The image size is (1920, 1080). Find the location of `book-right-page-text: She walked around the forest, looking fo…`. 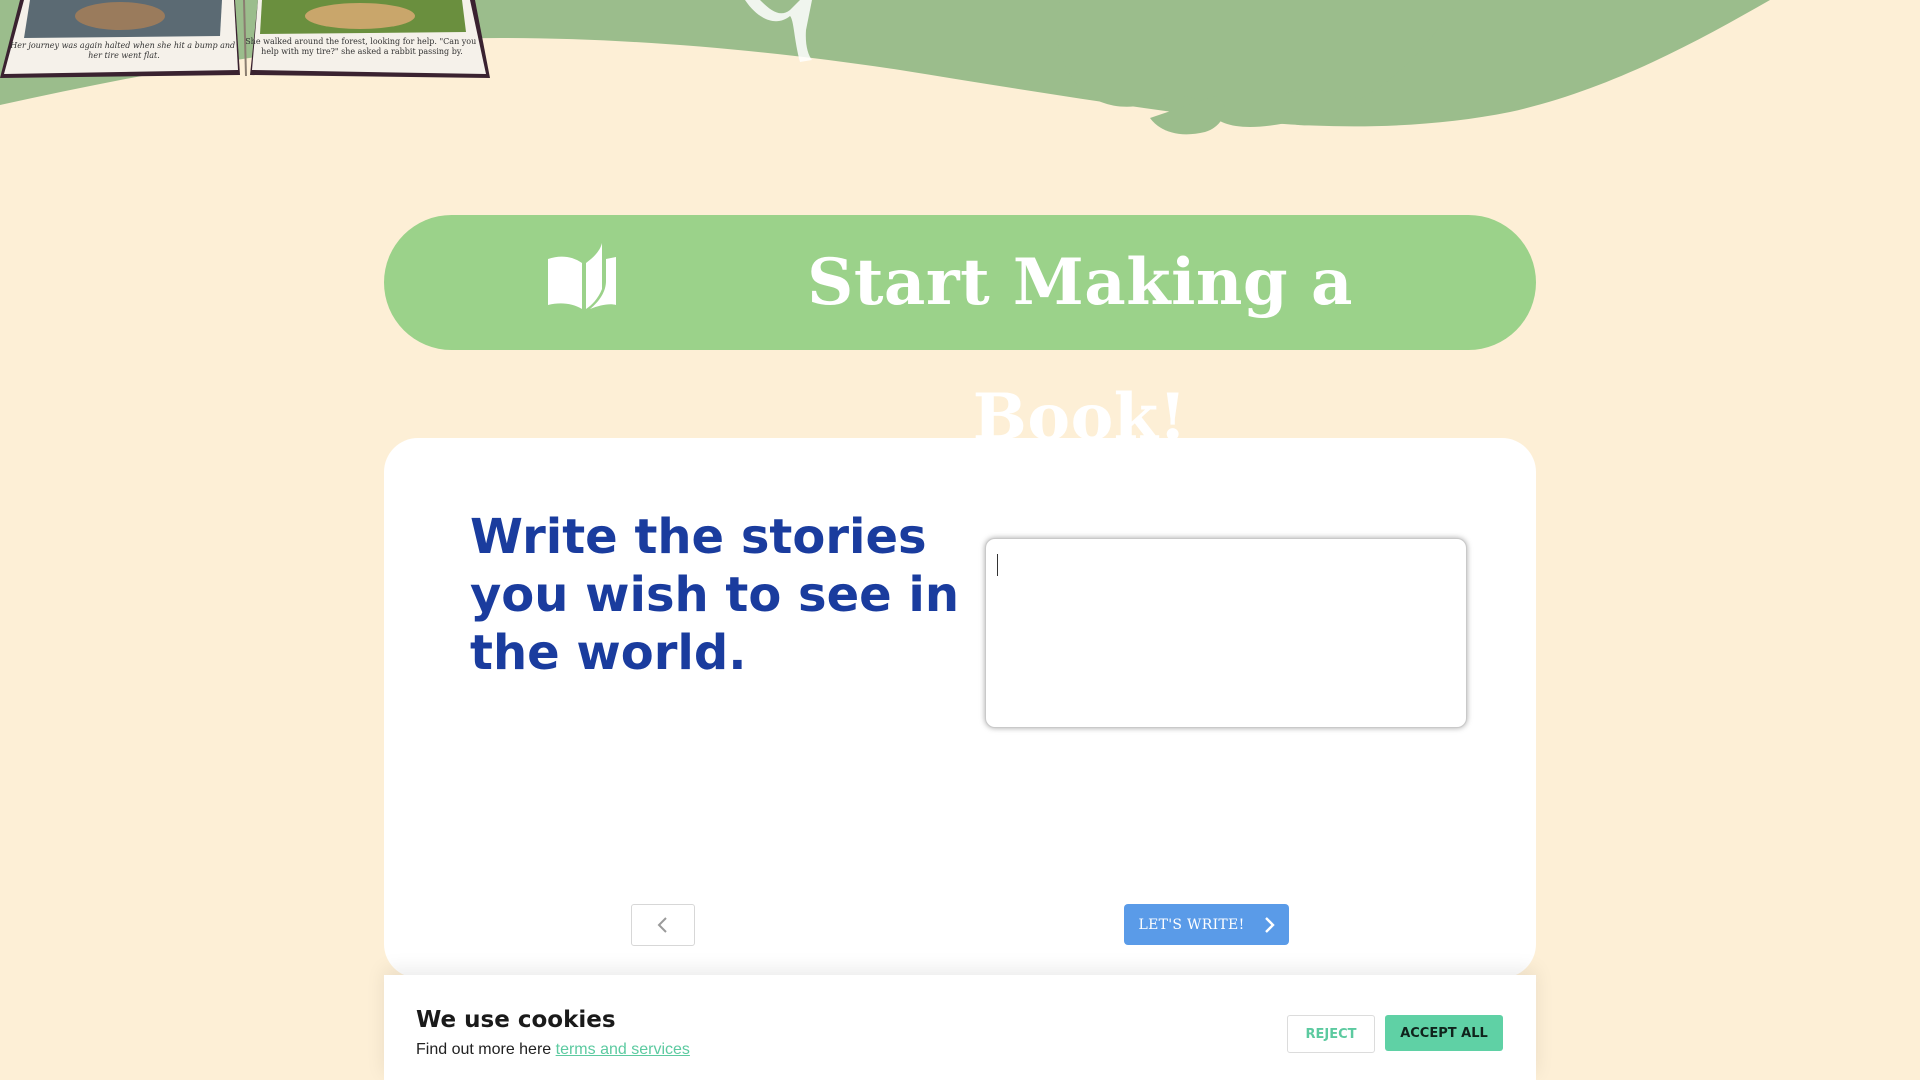

book-right-page-text: She walked around the forest, looking fo… is located at coordinates (362, 46).